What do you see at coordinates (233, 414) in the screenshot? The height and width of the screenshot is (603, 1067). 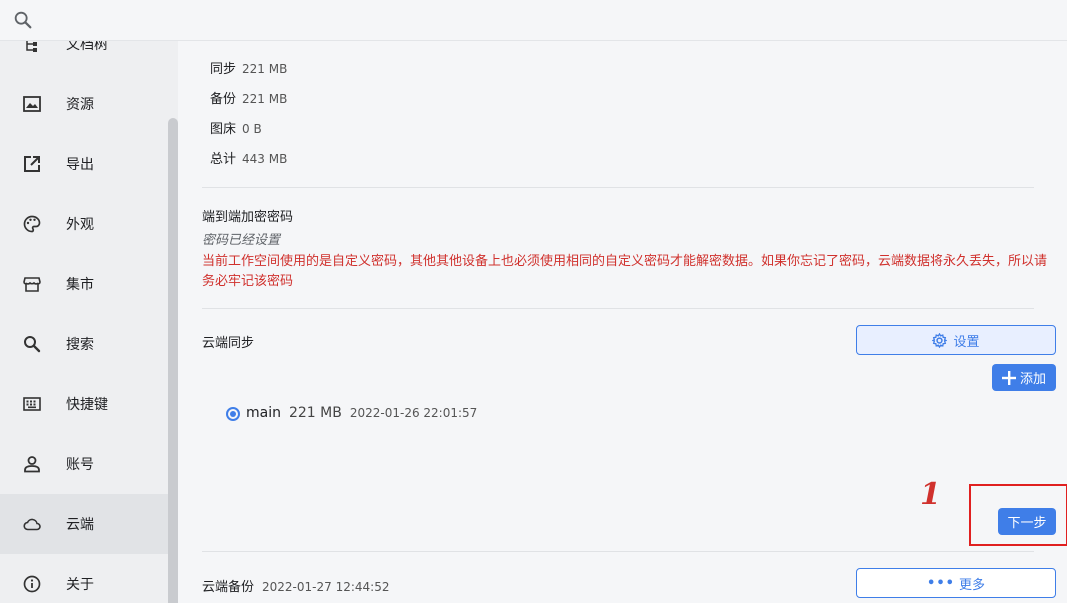 I see `repo-radio` at bounding box center [233, 414].